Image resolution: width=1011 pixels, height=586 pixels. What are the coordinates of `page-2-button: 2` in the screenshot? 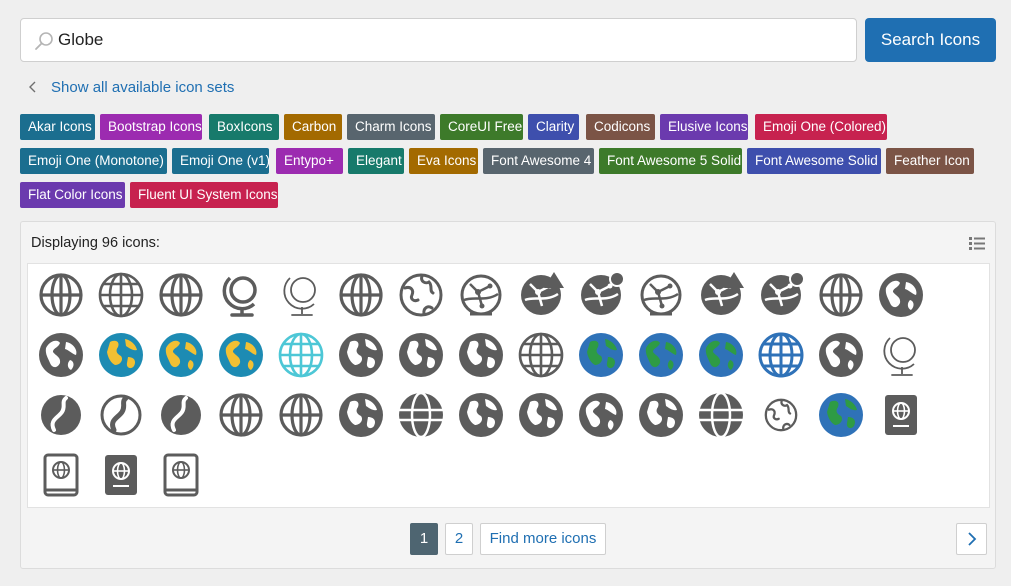 It's located at (459, 539).